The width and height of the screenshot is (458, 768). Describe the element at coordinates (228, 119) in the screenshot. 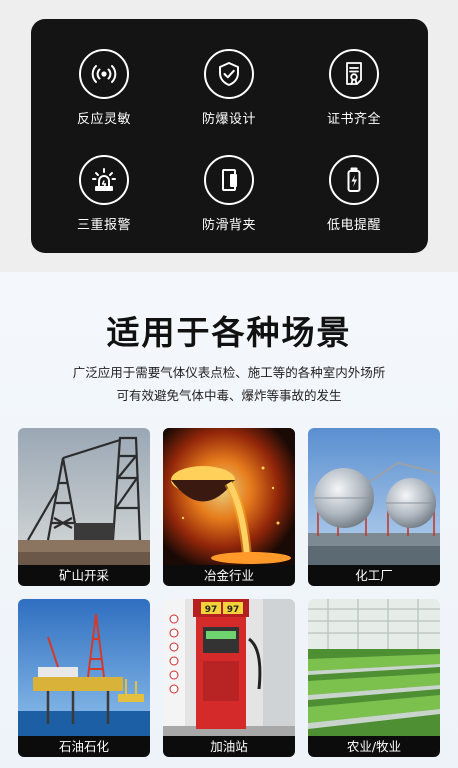

I see `feature-label: 防爆设计` at that location.